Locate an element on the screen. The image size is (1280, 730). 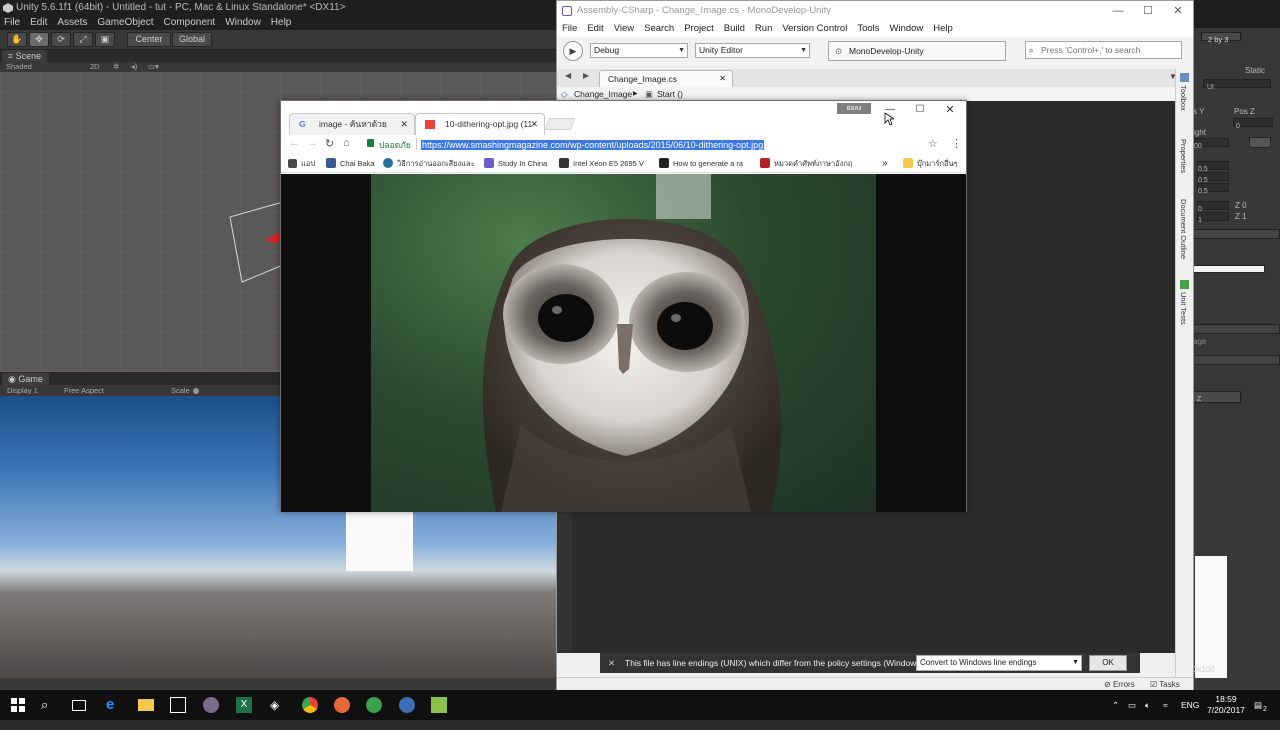
chrome-maximize-button: ☐ is located at coordinates (920, 112).